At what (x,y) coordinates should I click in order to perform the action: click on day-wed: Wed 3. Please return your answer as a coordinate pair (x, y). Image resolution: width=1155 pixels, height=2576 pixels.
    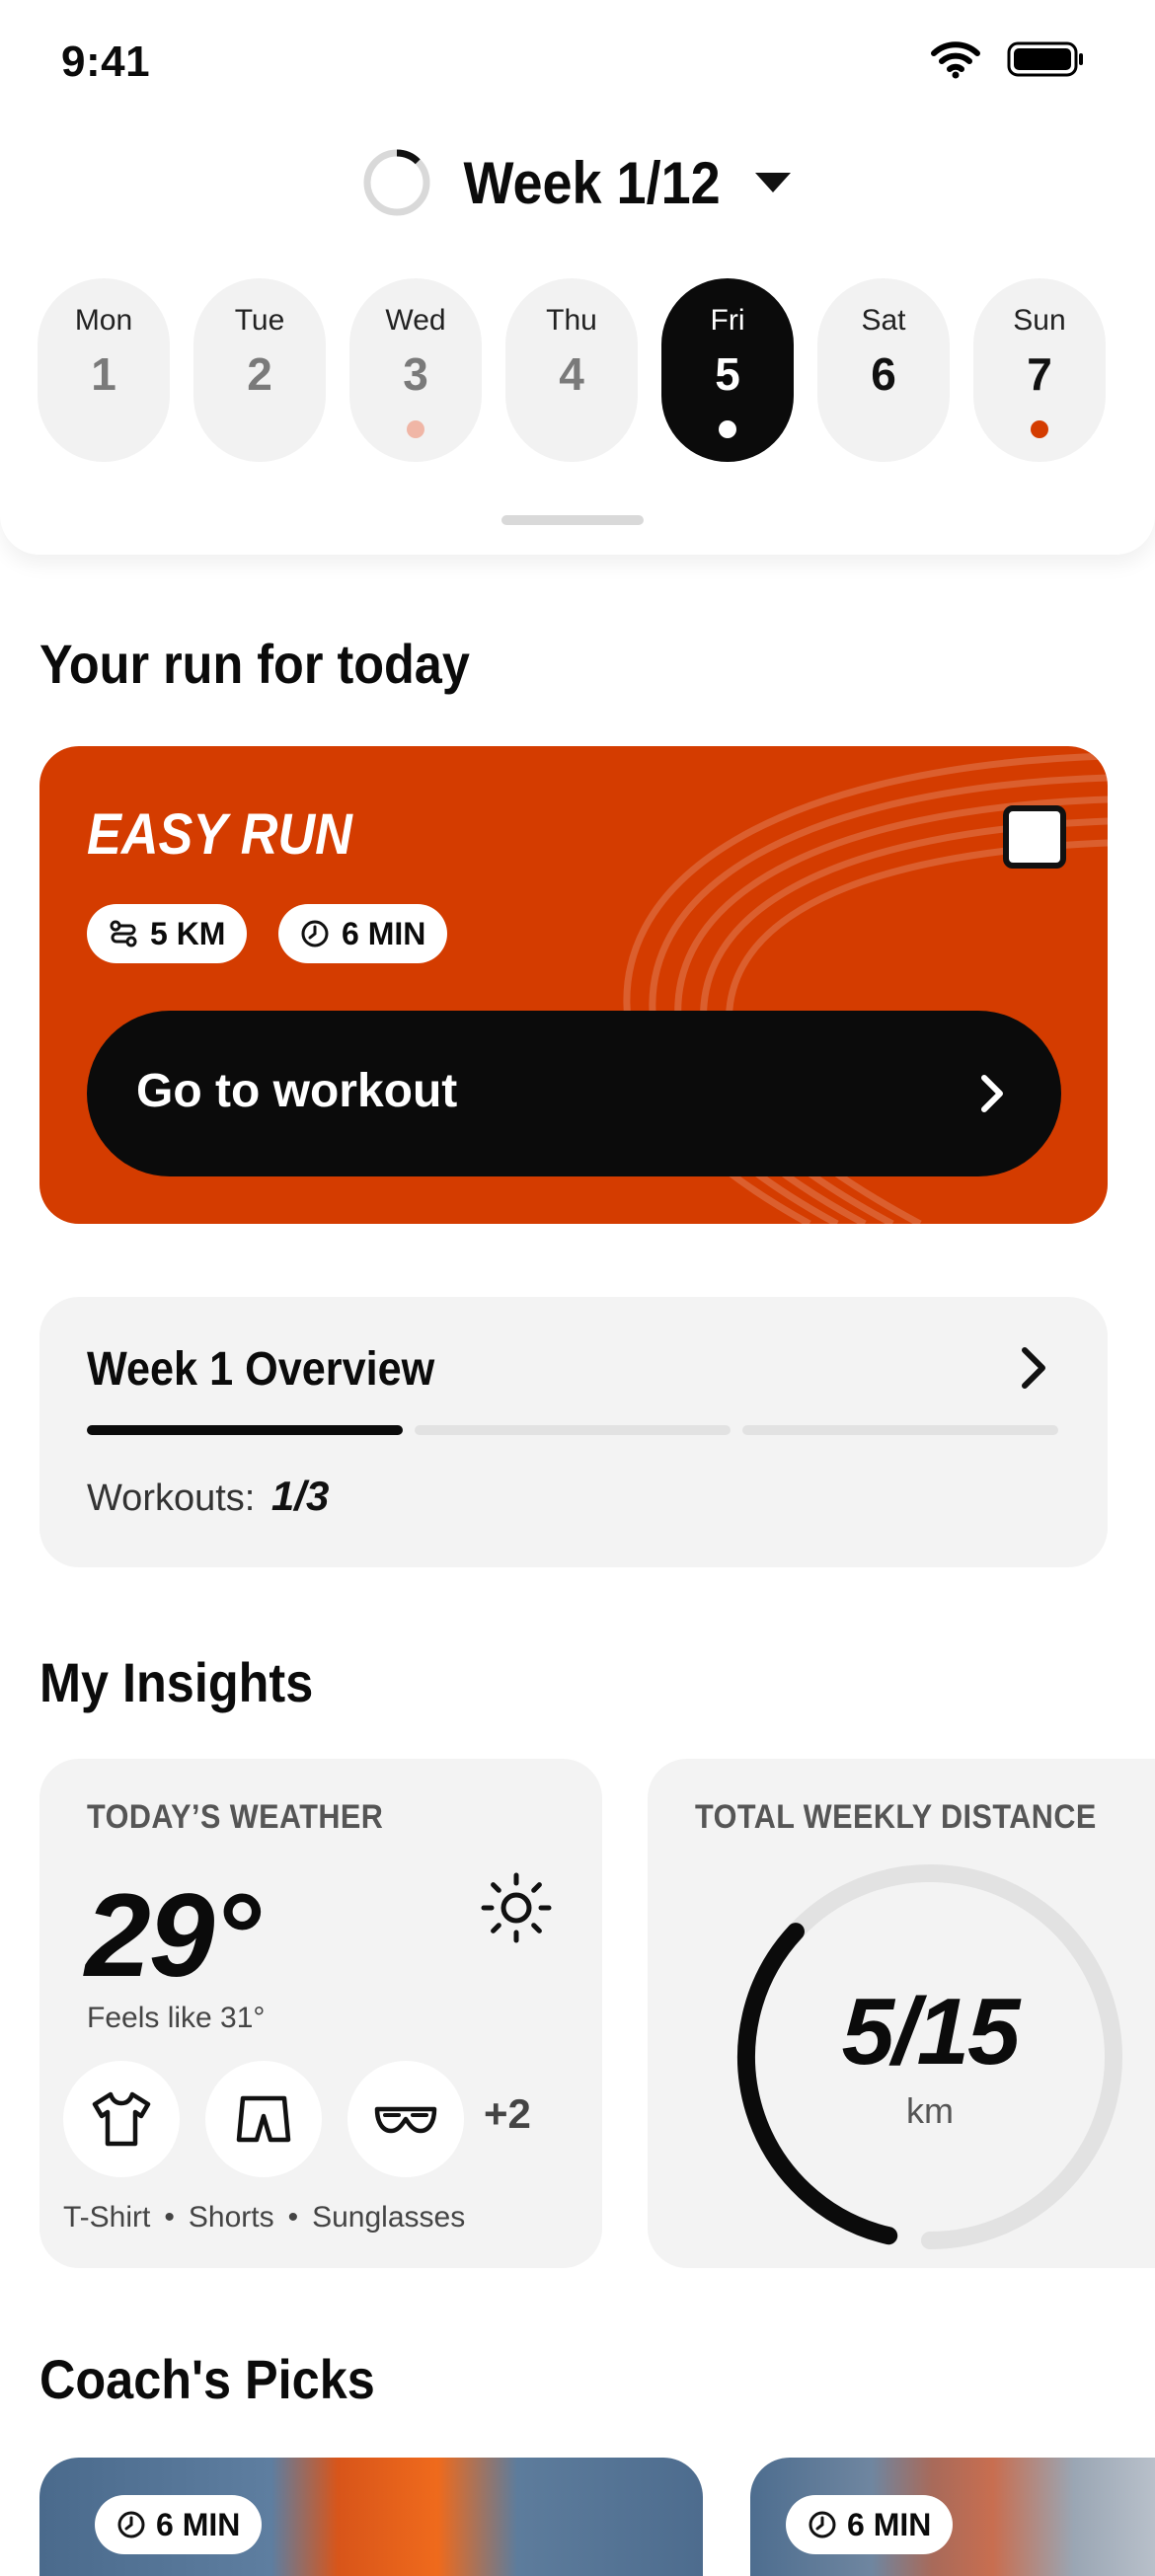
    Looking at the image, I should click on (415, 370).